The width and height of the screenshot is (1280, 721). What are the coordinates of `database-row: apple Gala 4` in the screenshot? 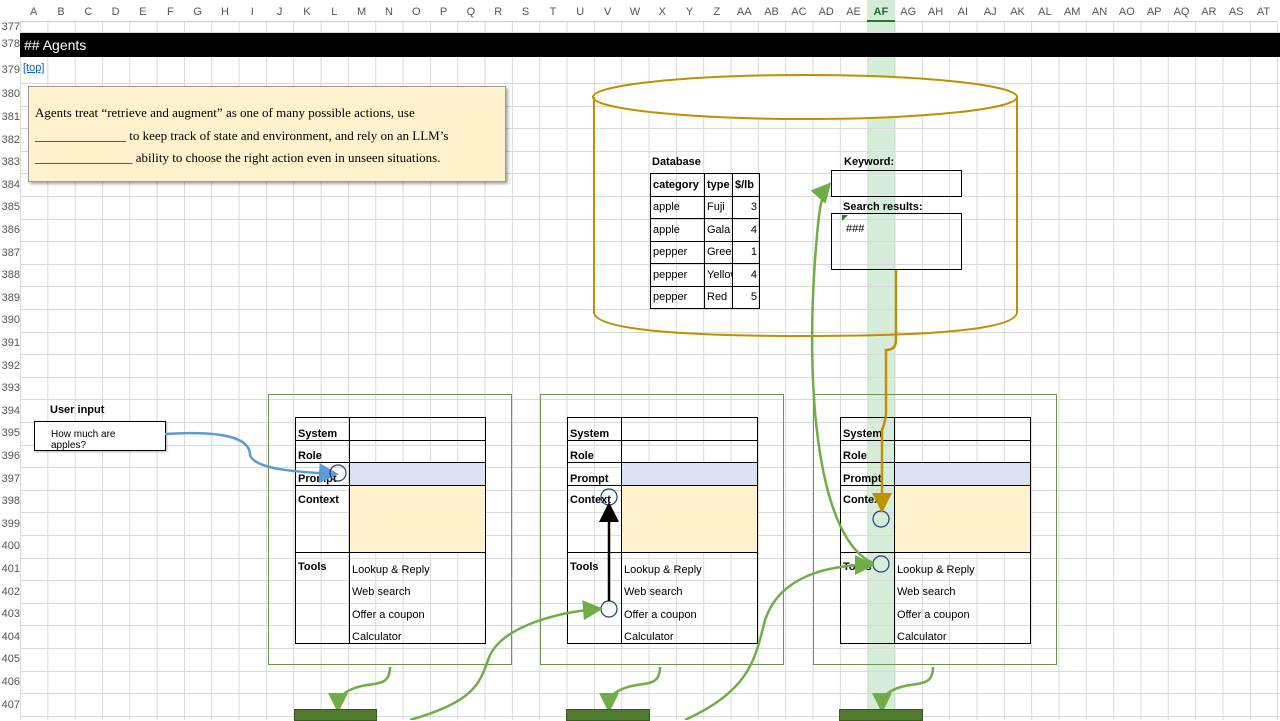 It's located at (705, 230).